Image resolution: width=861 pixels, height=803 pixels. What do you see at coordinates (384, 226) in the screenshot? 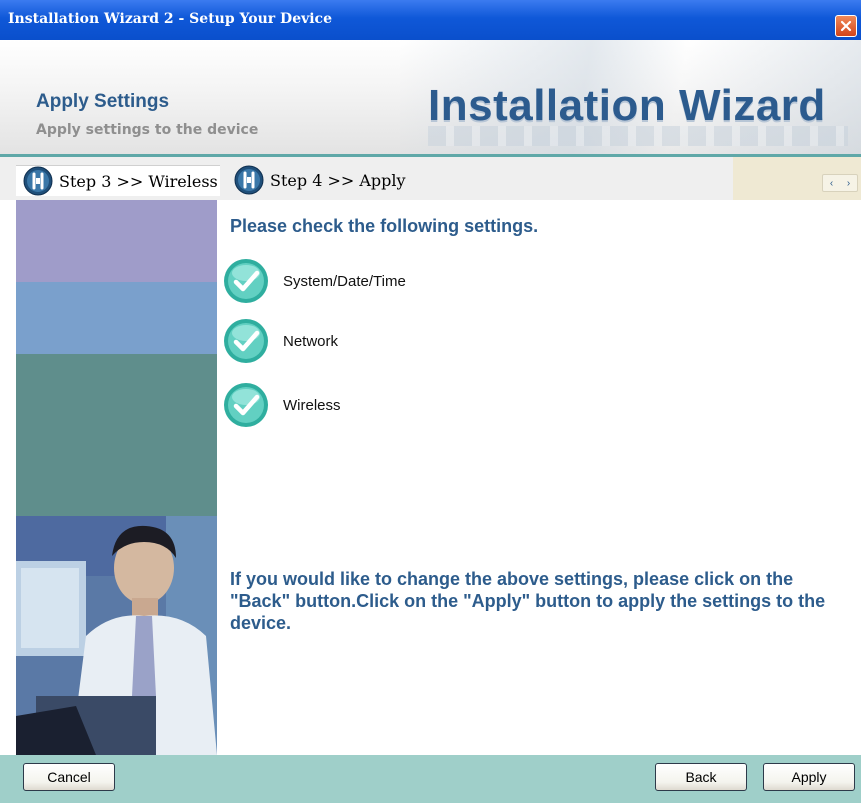
I see `section-heading: Please check the following settings.` at bounding box center [384, 226].